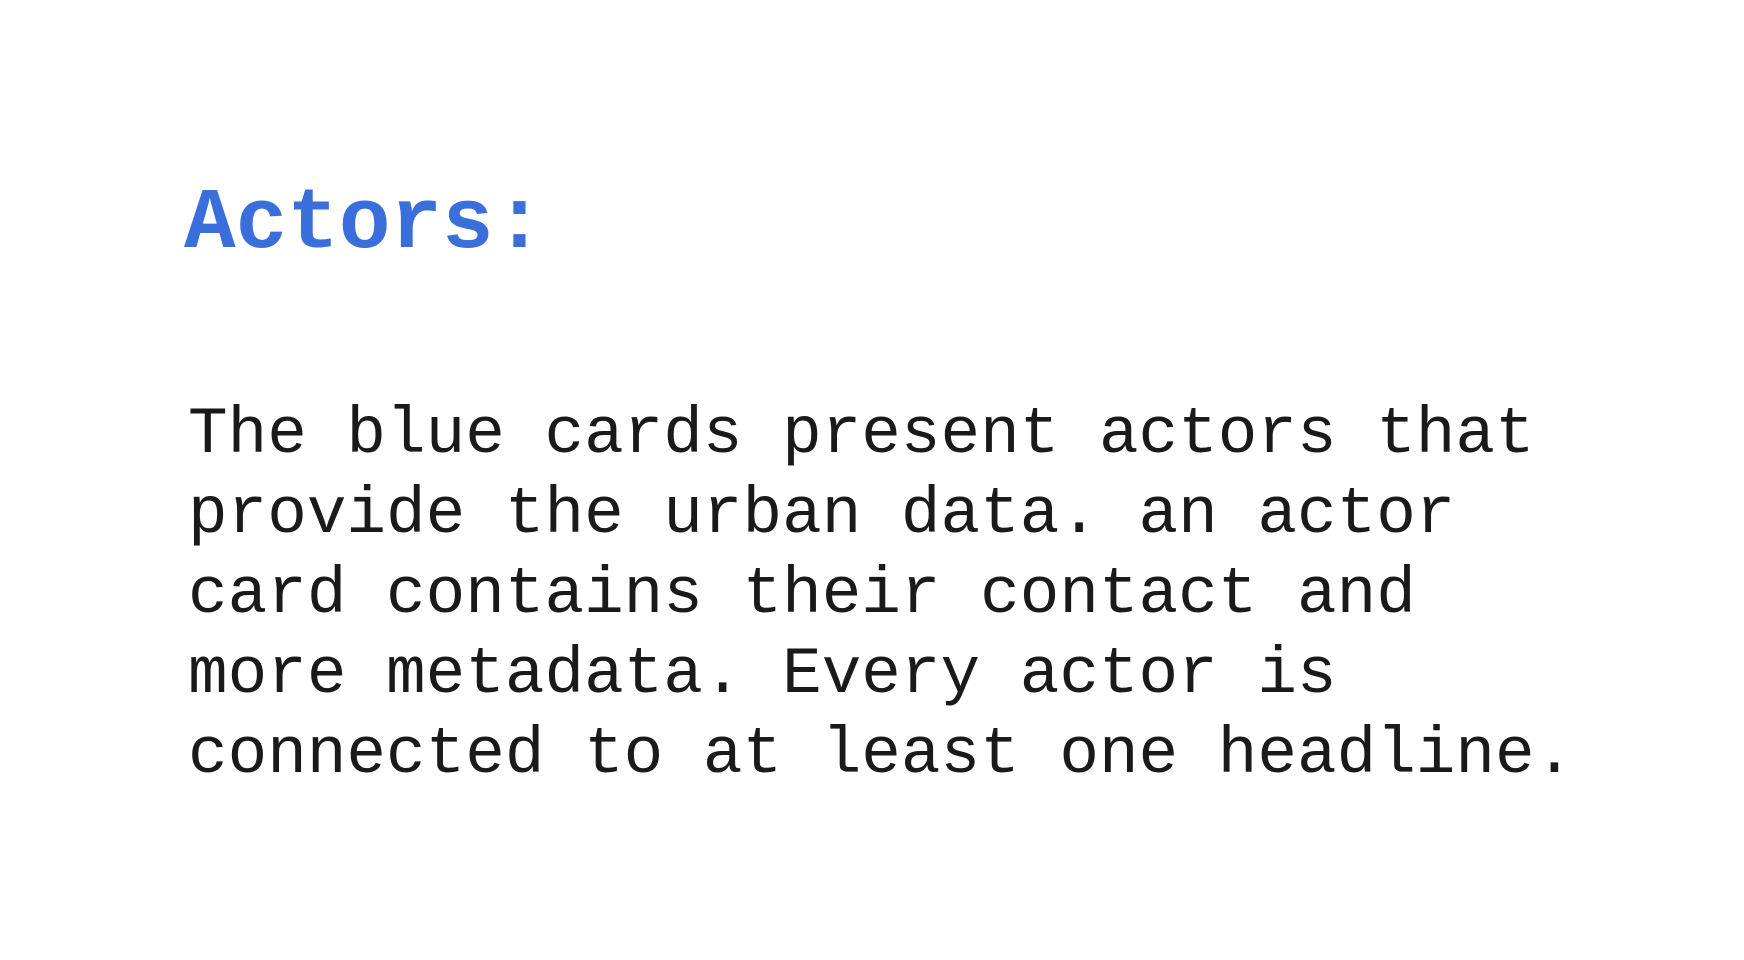  Describe the element at coordinates (762, 674) in the screenshot. I see `body-line-4: more metadata. Every actor is` at that location.